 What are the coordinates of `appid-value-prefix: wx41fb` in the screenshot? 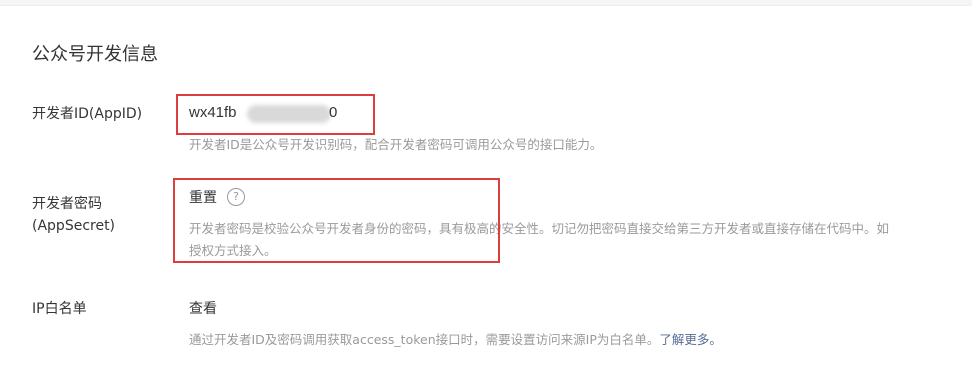 It's located at (213, 112).